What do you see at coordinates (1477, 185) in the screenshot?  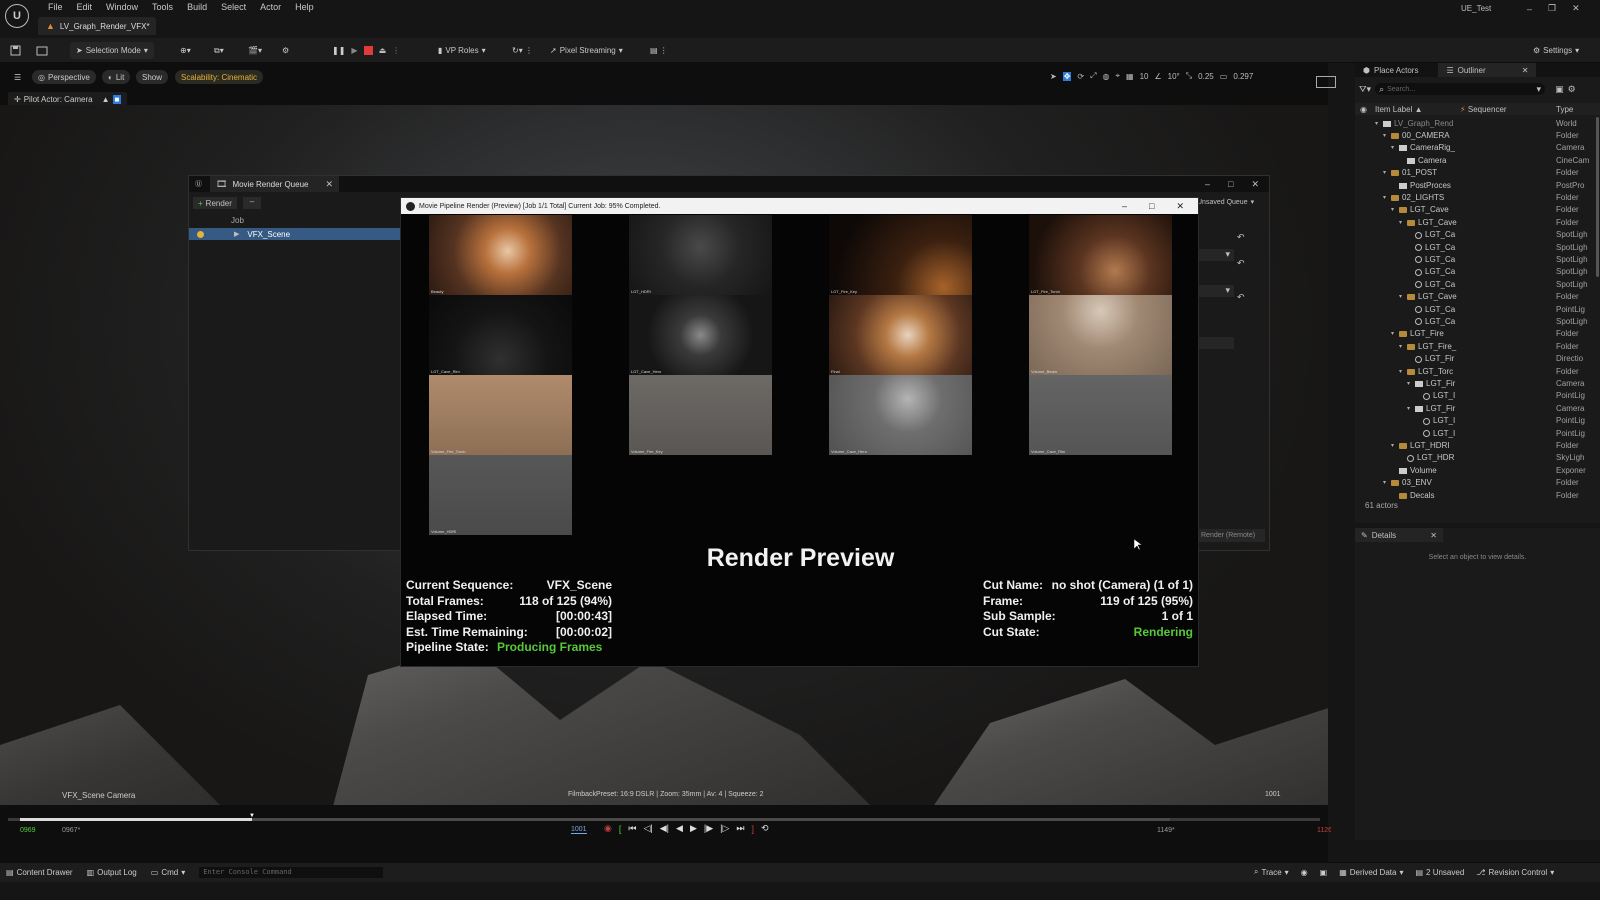 I see `outliner-row: PostProces PostPro` at bounding box center [1477, 185].